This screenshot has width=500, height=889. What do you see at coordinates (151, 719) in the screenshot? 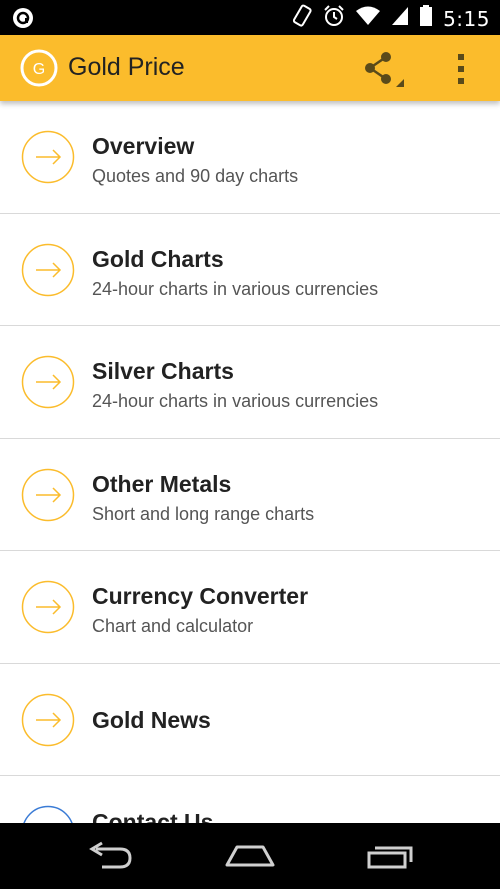
I see `menu-item-title: Gold News` at bounding box center [151, 719].